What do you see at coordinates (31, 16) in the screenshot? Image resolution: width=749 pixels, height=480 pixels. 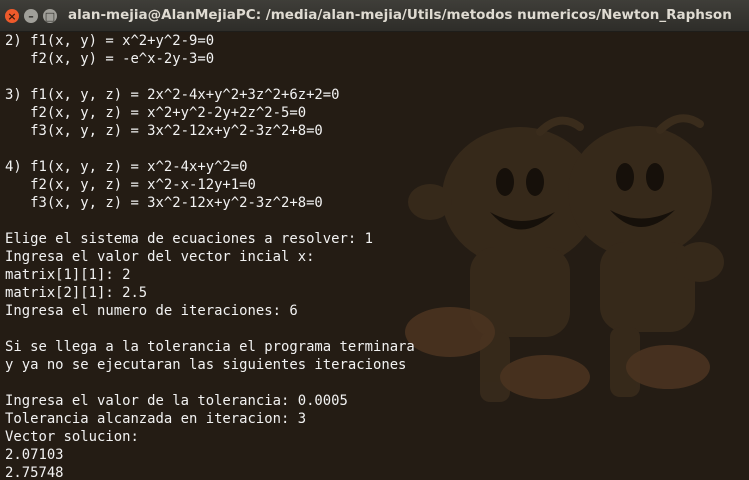 I see `minimize-window-button: –` at bounding box center [31, 16].